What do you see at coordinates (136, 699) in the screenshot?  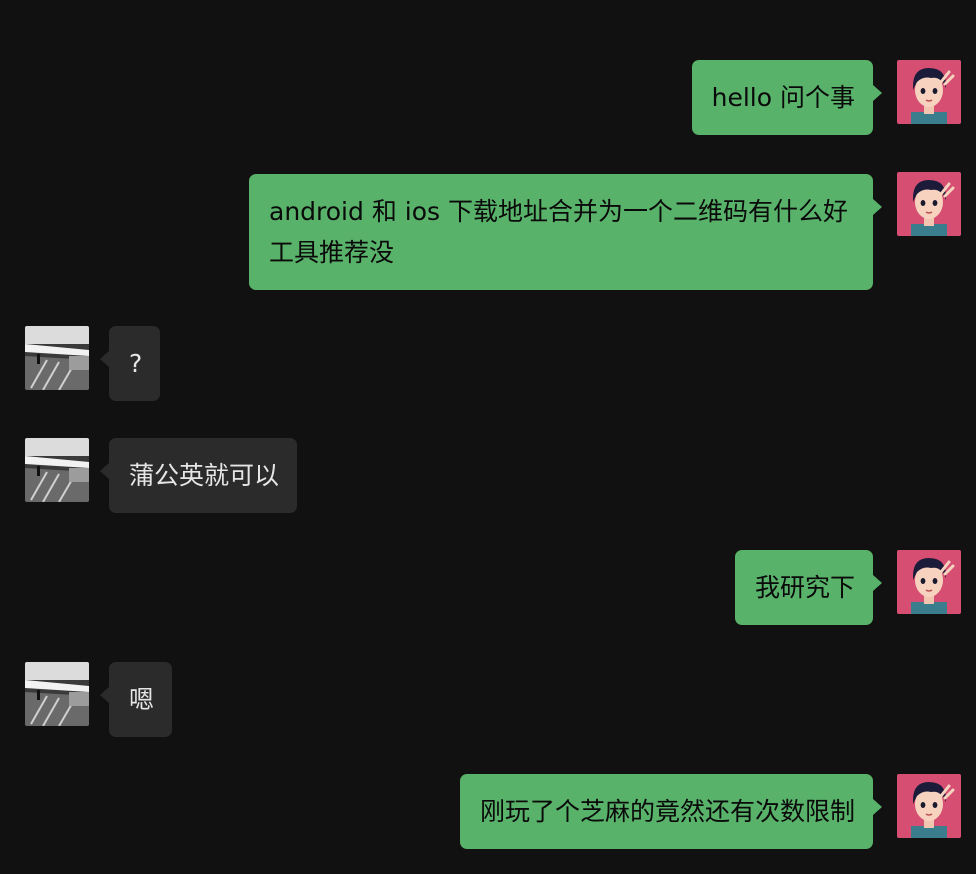 I see `message-bubble: 嗯` at bounding box center [136, 699].